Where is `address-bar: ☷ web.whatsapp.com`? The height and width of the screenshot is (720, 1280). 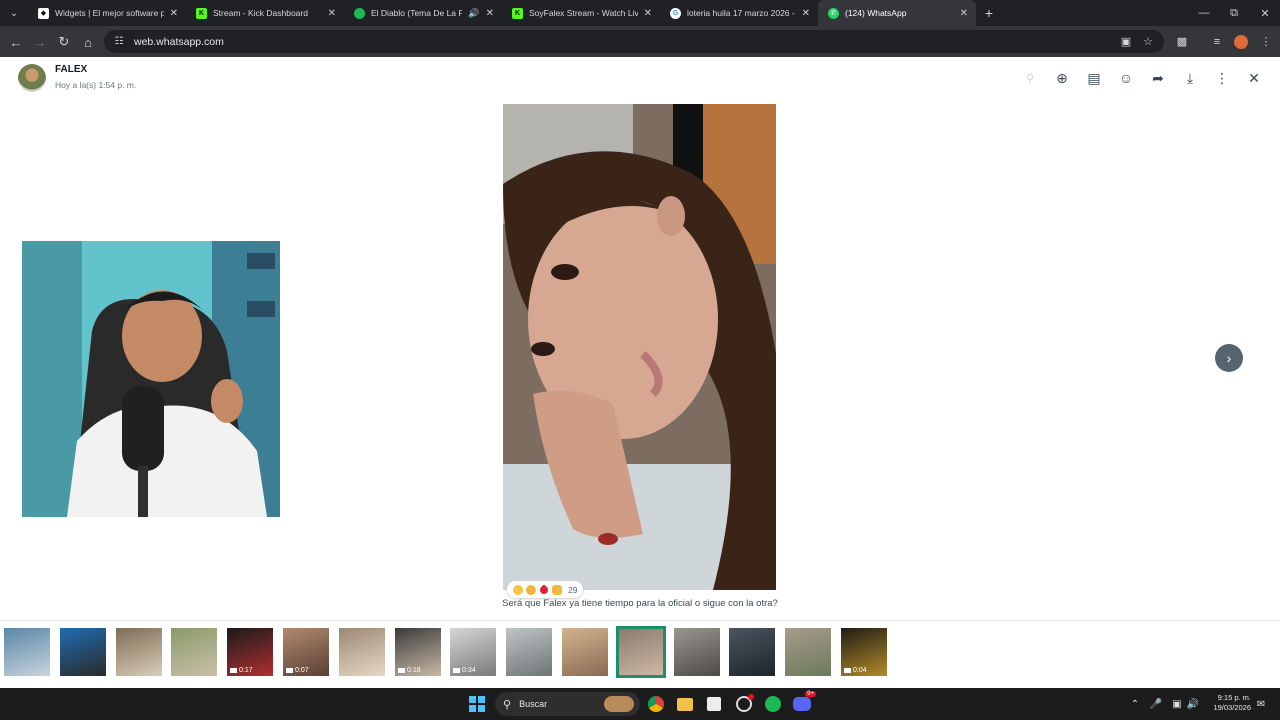
address-bar: ☷ web.whatsapp.com is located at coordinates (634, 41).